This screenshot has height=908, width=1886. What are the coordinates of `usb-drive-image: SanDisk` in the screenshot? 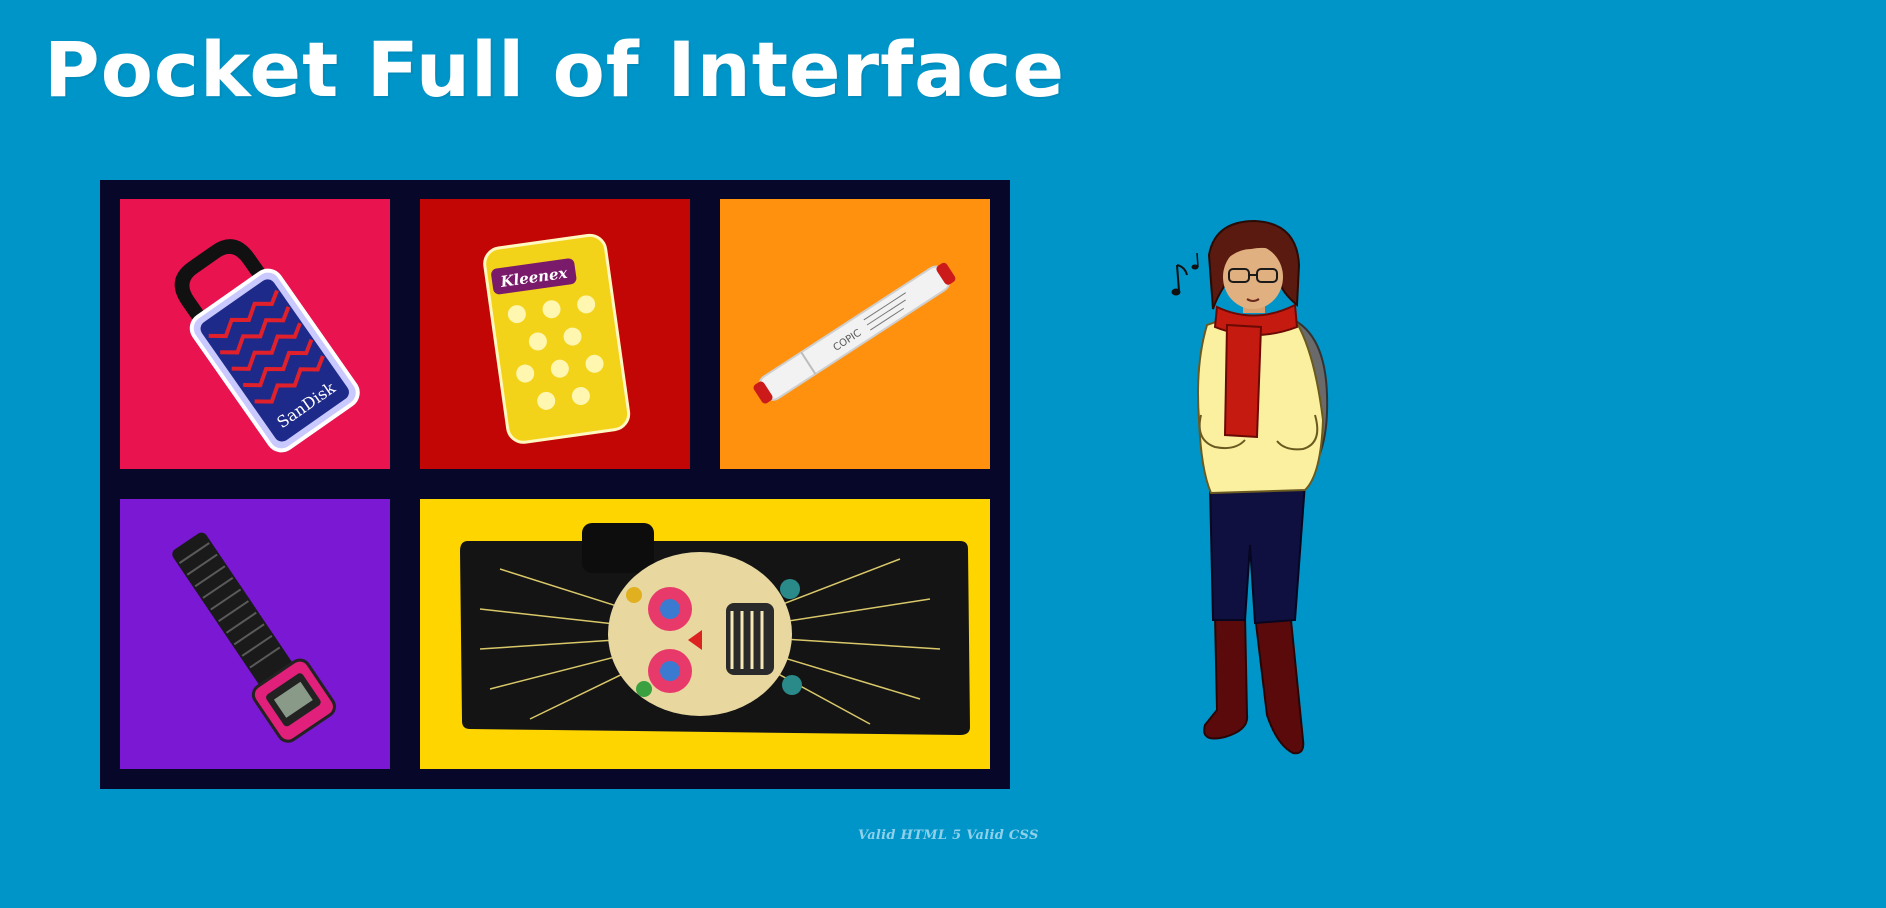 It's located at (267, 346).